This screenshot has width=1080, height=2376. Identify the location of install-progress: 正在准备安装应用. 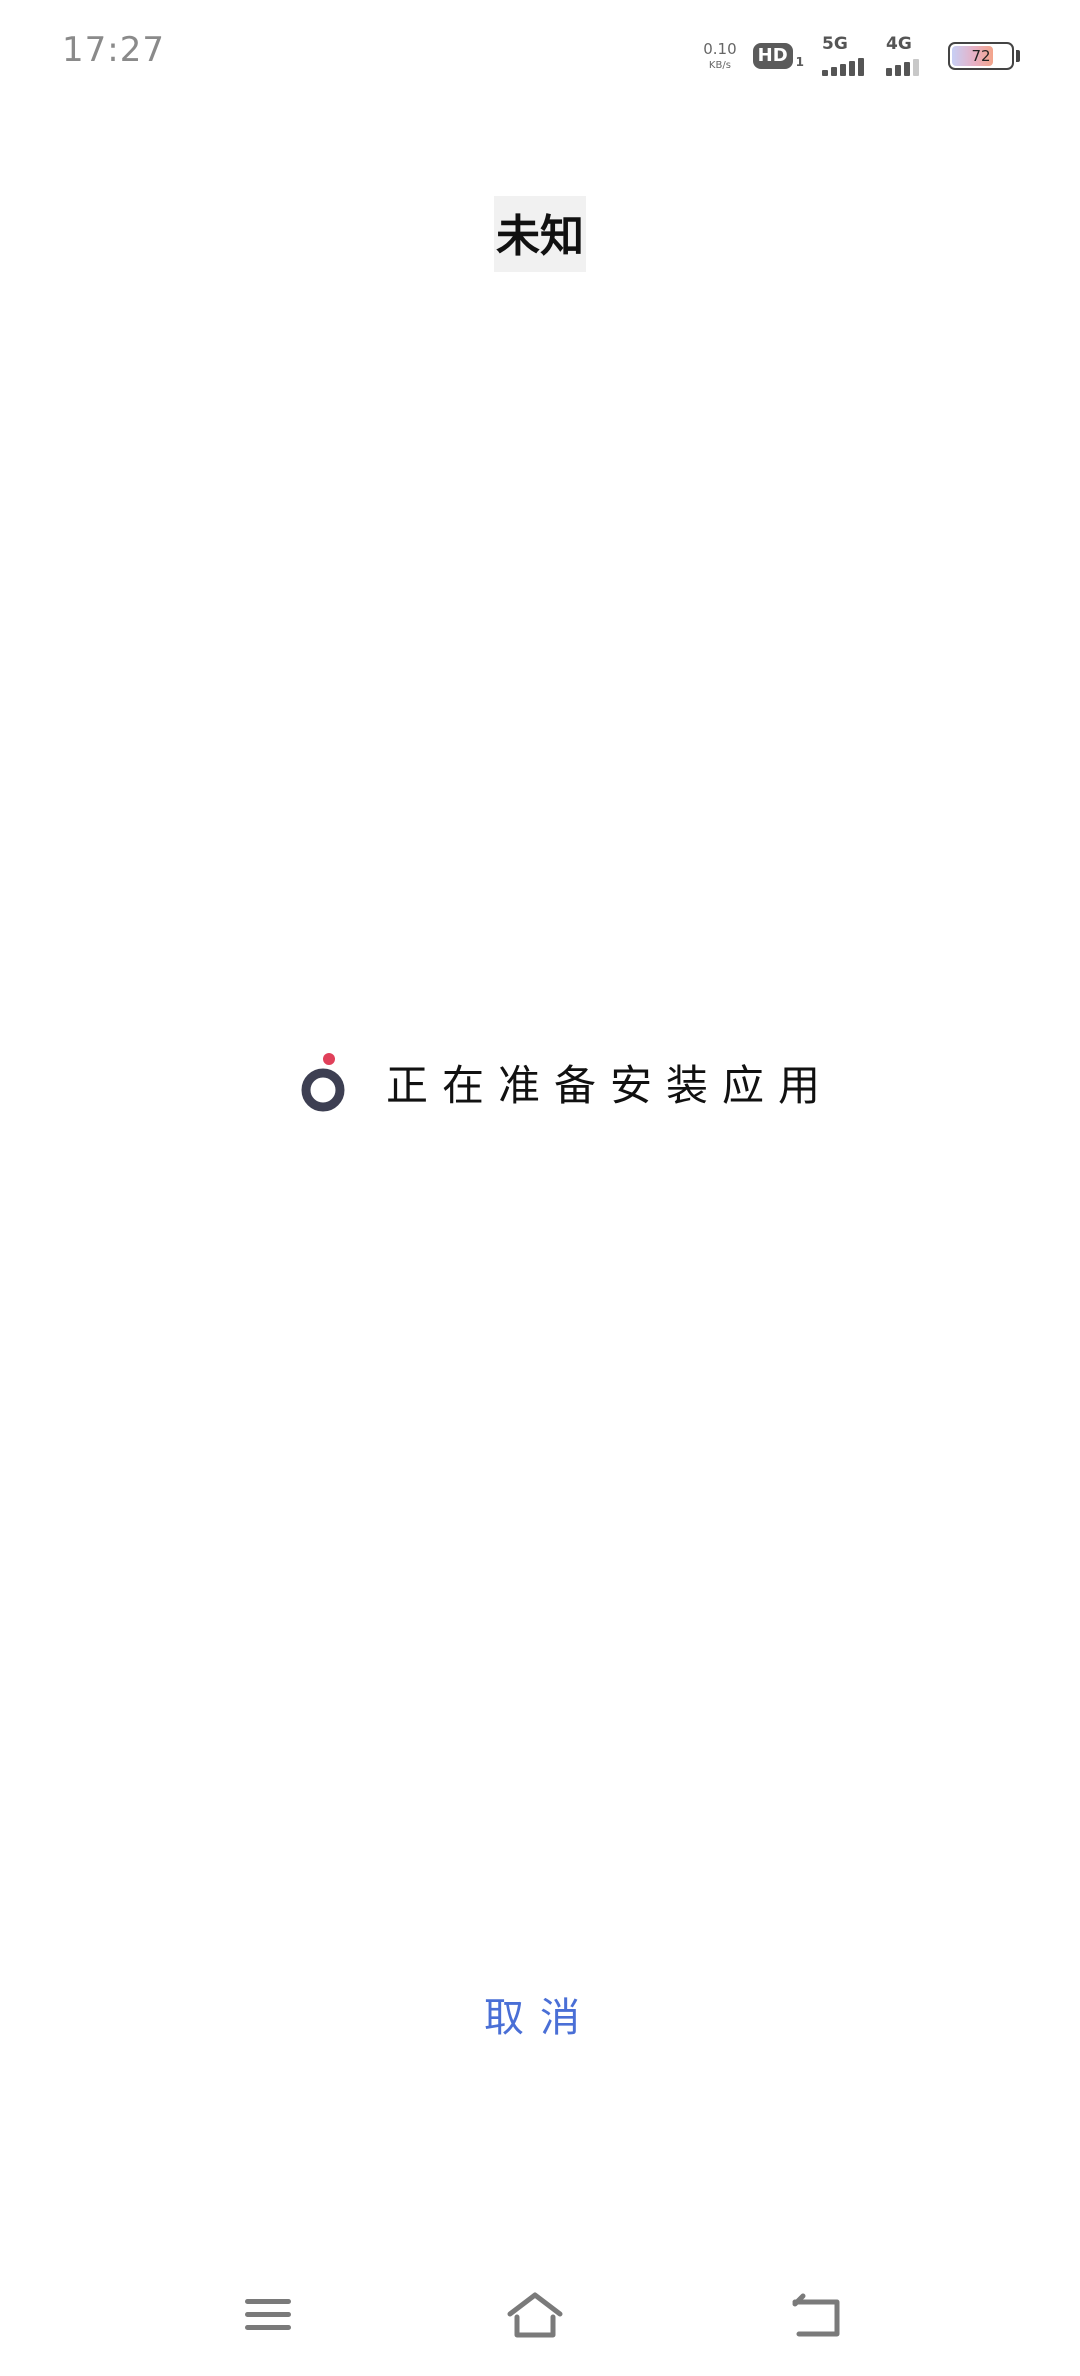
(567, 1082).